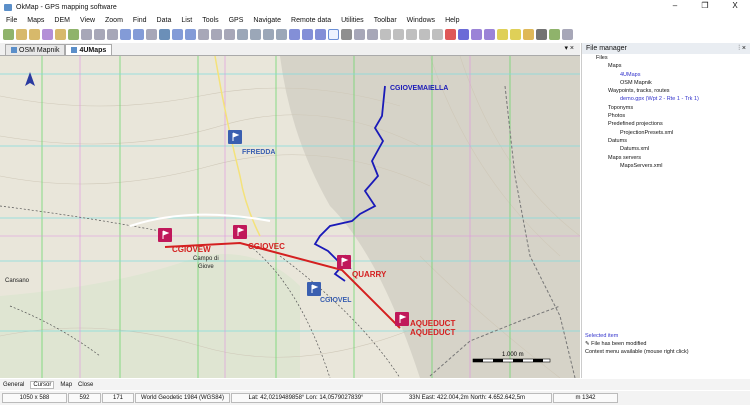 The image size is (750, 405). Describe the element at coordinates (118, 398) in the screenshot. I see `status-y: 171` at that location.